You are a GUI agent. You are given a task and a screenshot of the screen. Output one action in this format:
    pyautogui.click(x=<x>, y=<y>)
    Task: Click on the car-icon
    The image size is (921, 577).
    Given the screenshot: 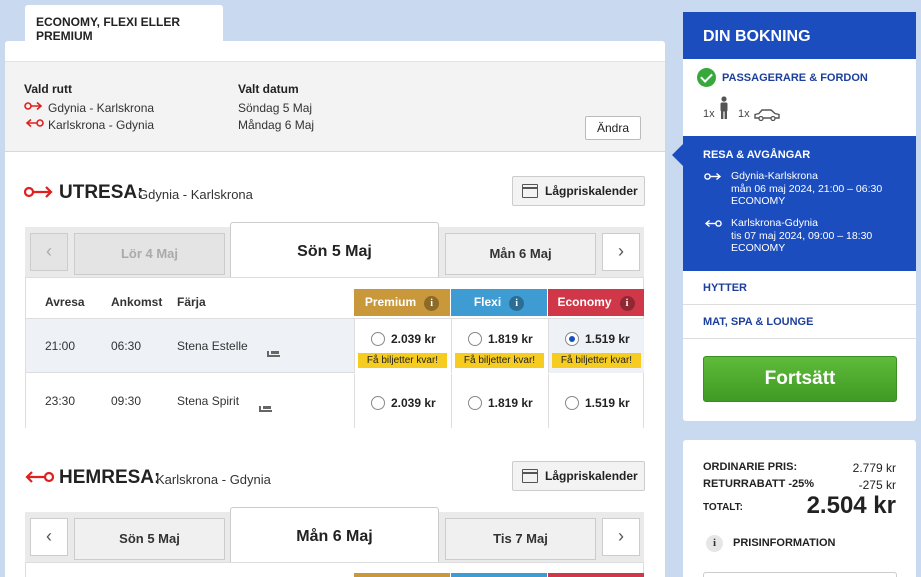 What is the action you would take?
    pyautogui.click(x=767, y=115)
    